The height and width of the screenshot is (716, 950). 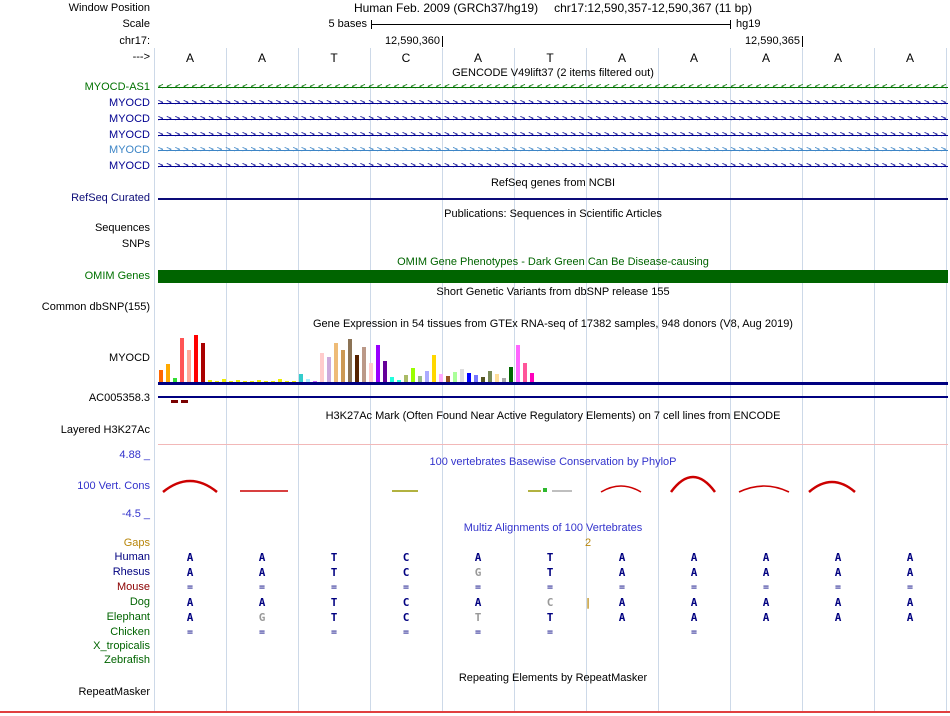 What do you see at coordinates (550, 632) in the screenshot?
I see `aln-chicken-col6: =` at bounding box center [550, 632].